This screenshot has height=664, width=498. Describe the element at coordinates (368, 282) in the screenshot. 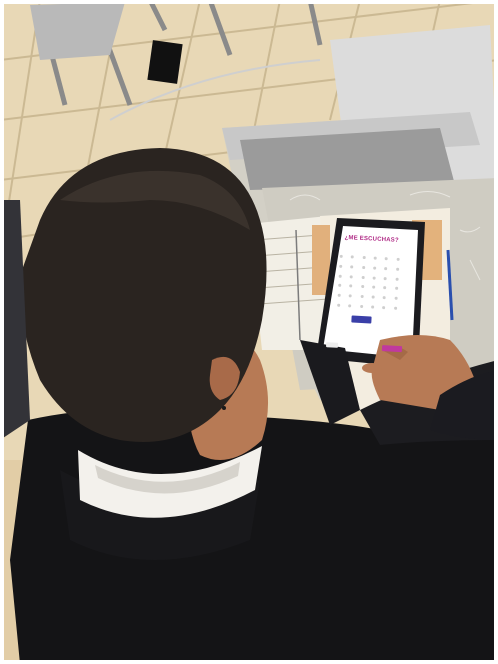

I see `answer-grid` at that location.